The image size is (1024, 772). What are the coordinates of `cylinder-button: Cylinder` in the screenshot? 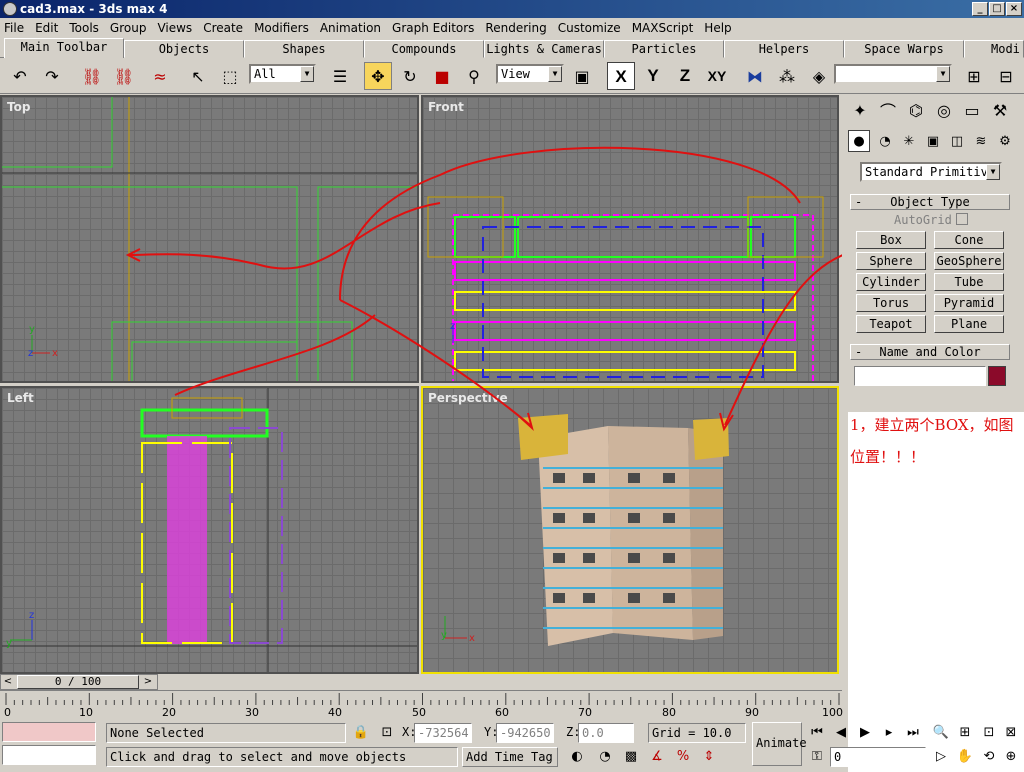 It's located at (891, 282).